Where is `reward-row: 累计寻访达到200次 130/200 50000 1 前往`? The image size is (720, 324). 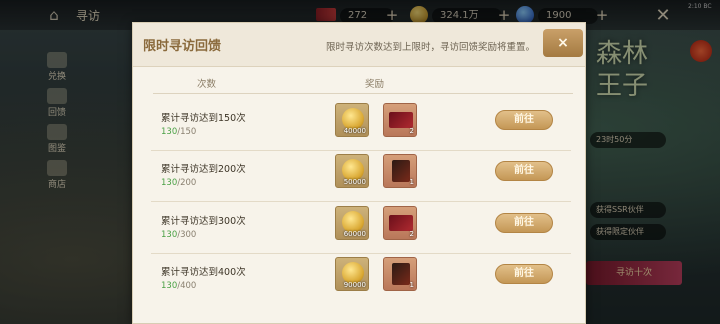 reward-row: 累计寻访达到200次 130/200 50000 1 前往 is located at coordinates (361, 177).